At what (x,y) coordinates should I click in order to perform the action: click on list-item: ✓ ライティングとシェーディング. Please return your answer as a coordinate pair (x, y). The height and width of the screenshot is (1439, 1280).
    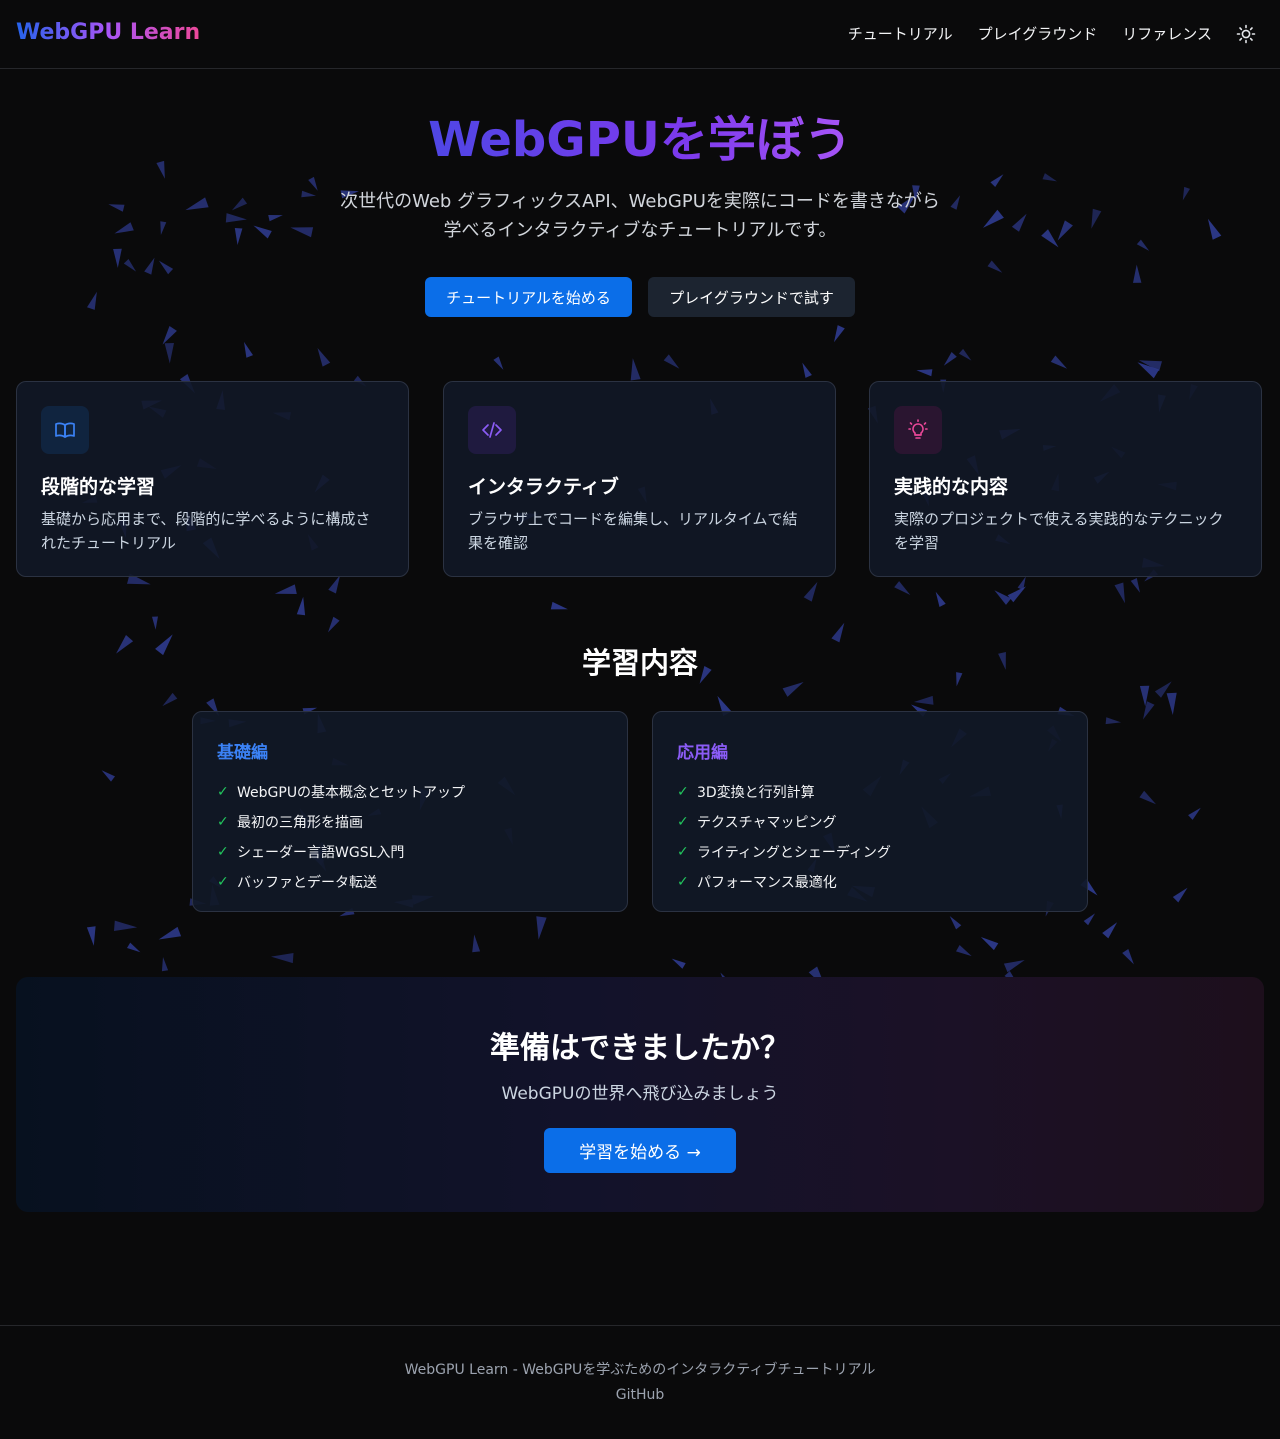
    Looking at the image, I should click on (870, 852).